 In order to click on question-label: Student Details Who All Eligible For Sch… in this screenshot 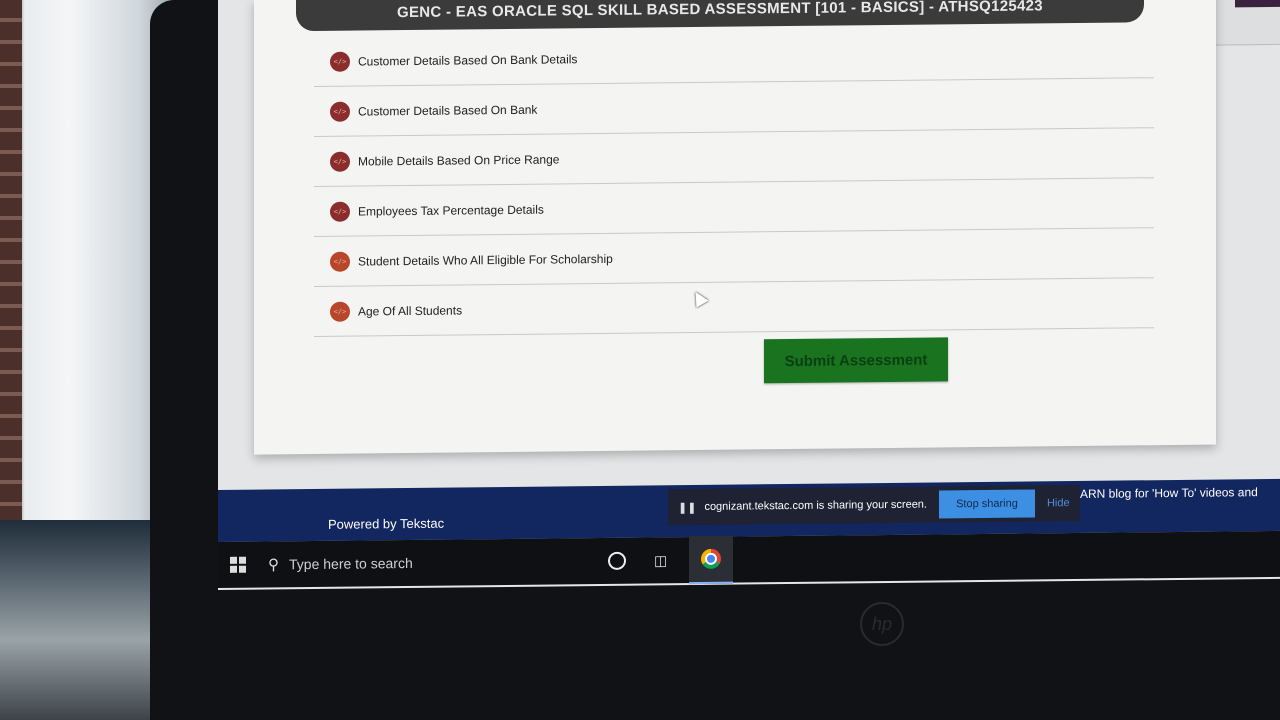, I will do `click(485, 260)`.